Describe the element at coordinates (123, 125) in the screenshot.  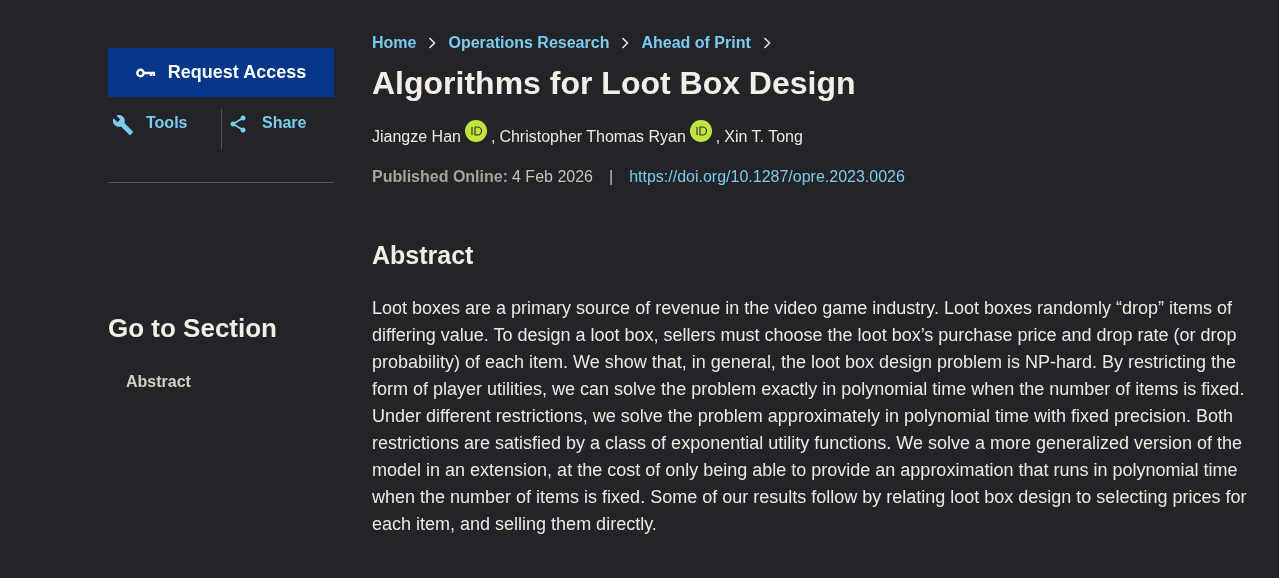
I see `wrench-icon` at that location.